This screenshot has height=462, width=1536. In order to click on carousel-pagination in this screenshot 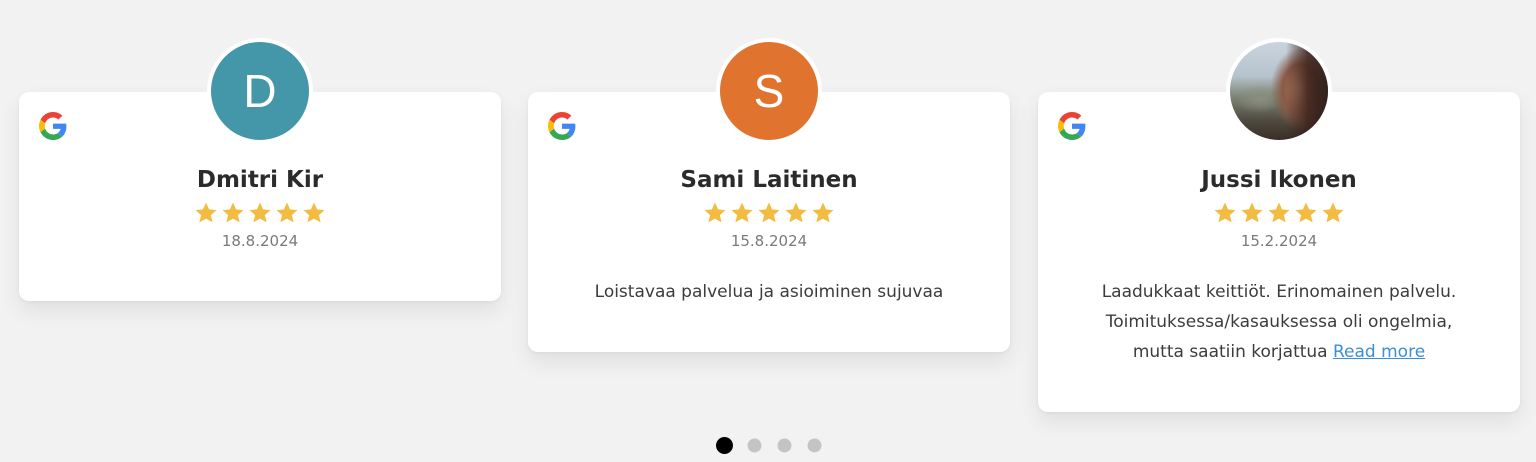, I will do `click(769, 445)`.